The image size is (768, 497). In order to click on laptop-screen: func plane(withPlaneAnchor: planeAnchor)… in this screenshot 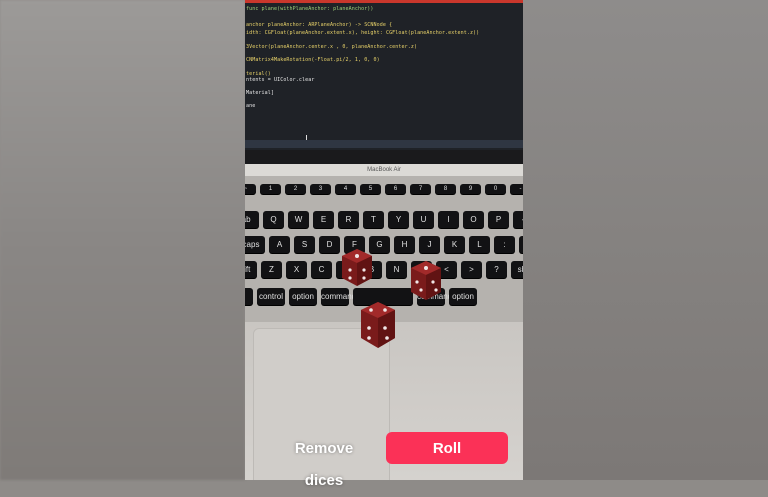, I will do `click(384, 75)`.